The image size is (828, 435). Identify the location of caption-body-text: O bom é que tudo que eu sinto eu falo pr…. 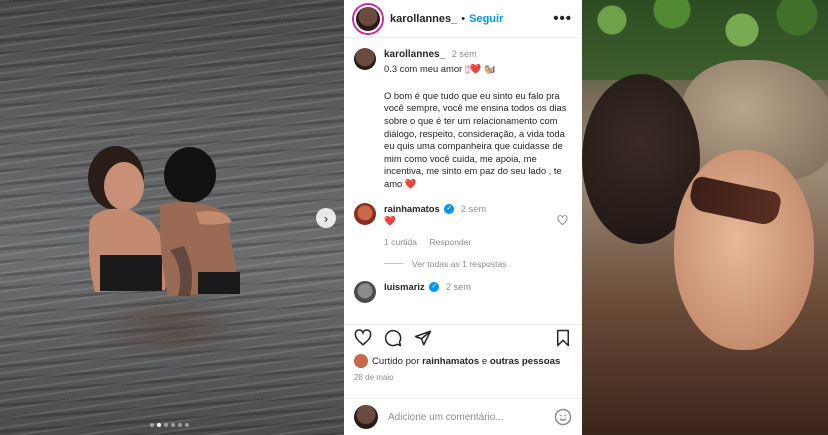
(475, 139).